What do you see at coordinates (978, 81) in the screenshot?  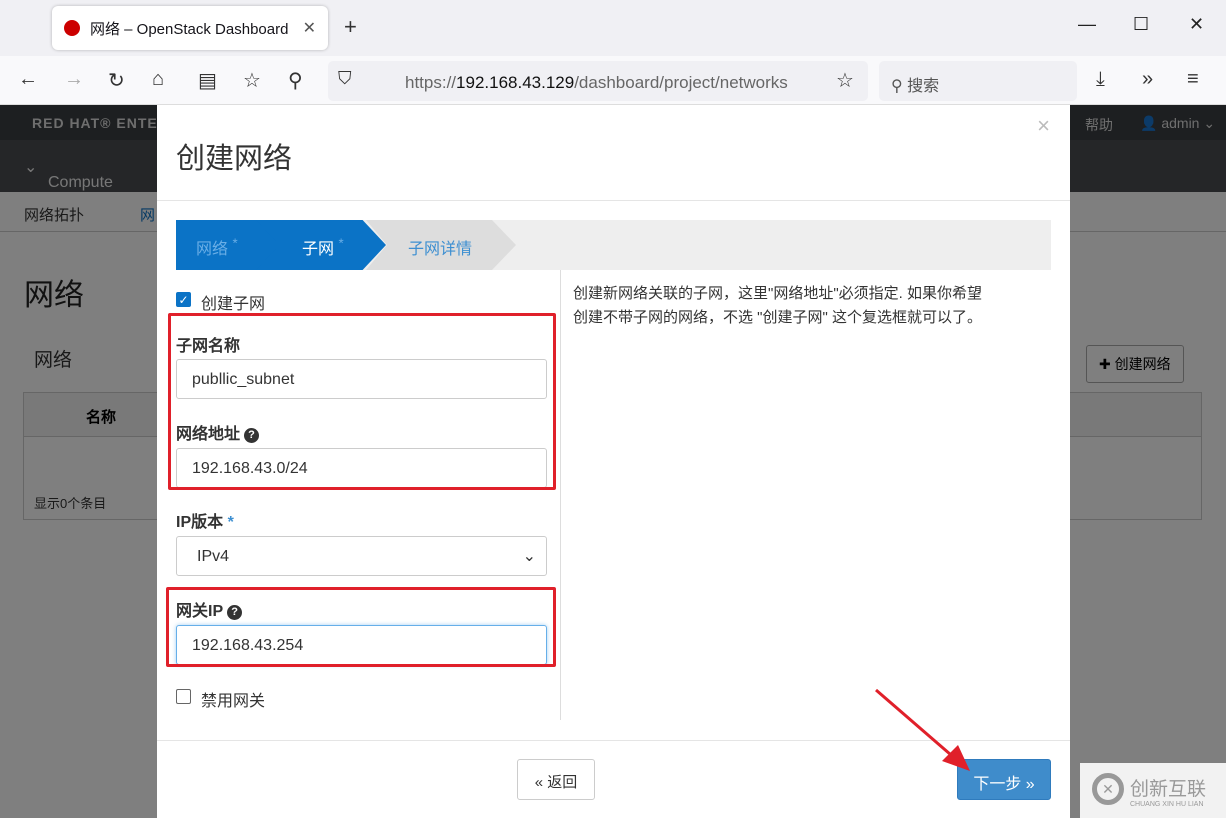 I see `search-input: ⚲ 搜索` at bounding box center [978, 81].